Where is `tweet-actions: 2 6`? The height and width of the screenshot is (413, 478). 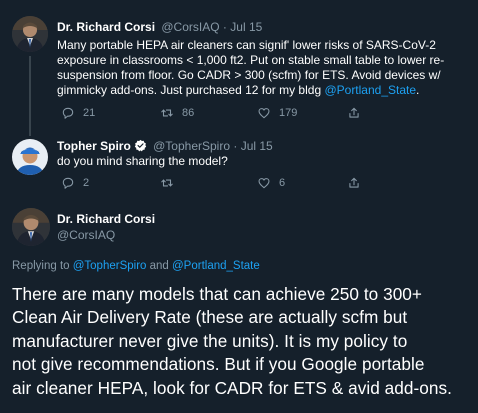 tweet-actions: 2 6 is located at coordinates (262, 184).